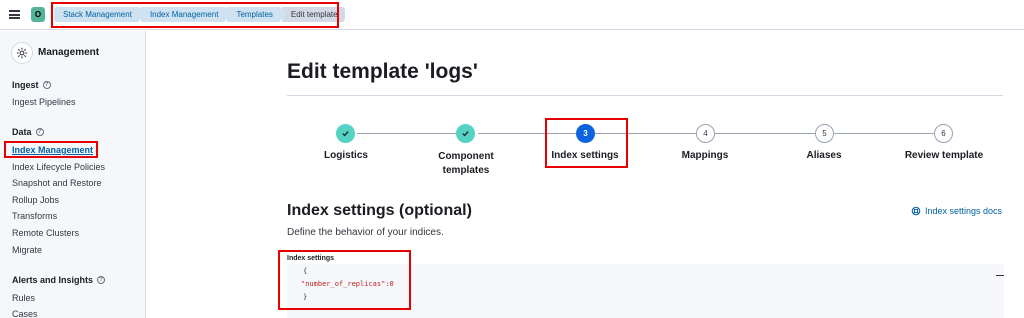 The height and width of the screenshot is (318, 1024). What do you see at coordinates (69, 52) in the screenshot?
I see `sidebar-title: Management` at bounding box center [69, 52].